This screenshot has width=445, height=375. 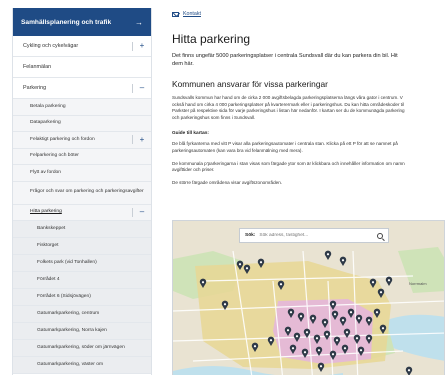 I want to click on intro-line: dem här., so click(x=183, y=64).